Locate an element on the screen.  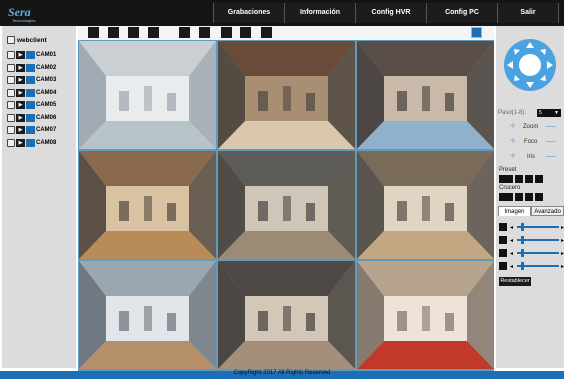
camera-row: ▶ CAM07 is located at coordinates (31, 130).